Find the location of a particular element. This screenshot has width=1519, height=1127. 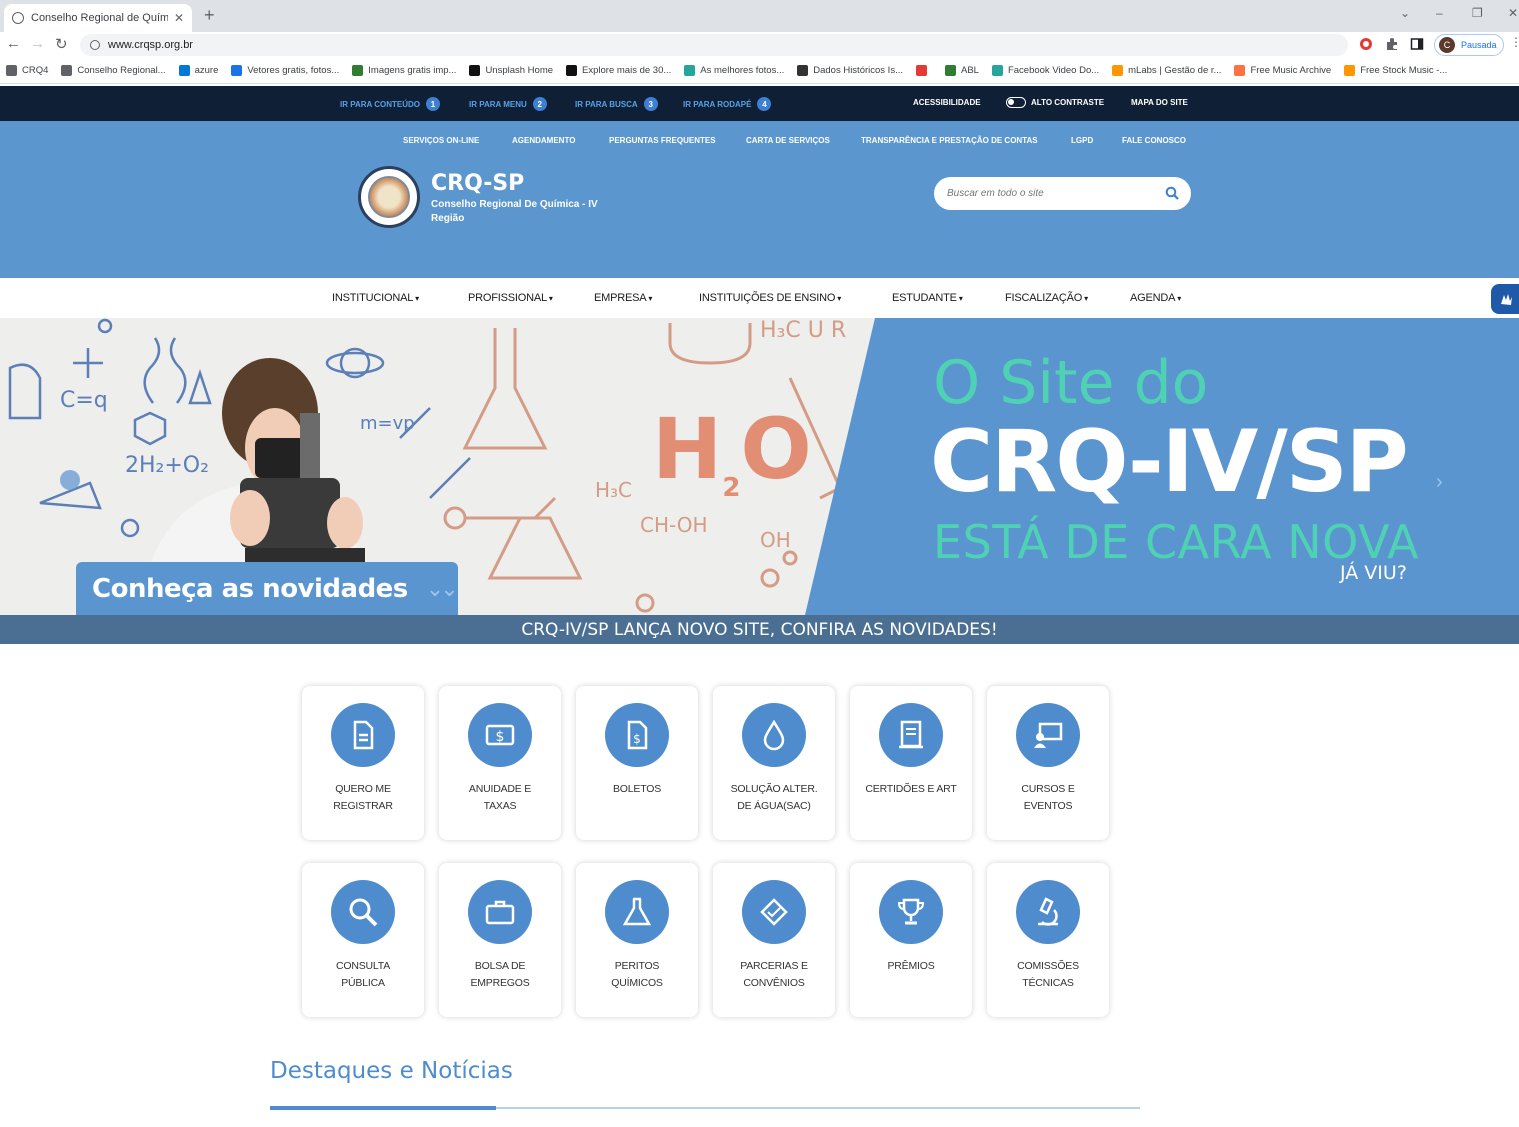

browser-tab: Conselho Regional de Química - ✕ is located at coordinates (98, 18).